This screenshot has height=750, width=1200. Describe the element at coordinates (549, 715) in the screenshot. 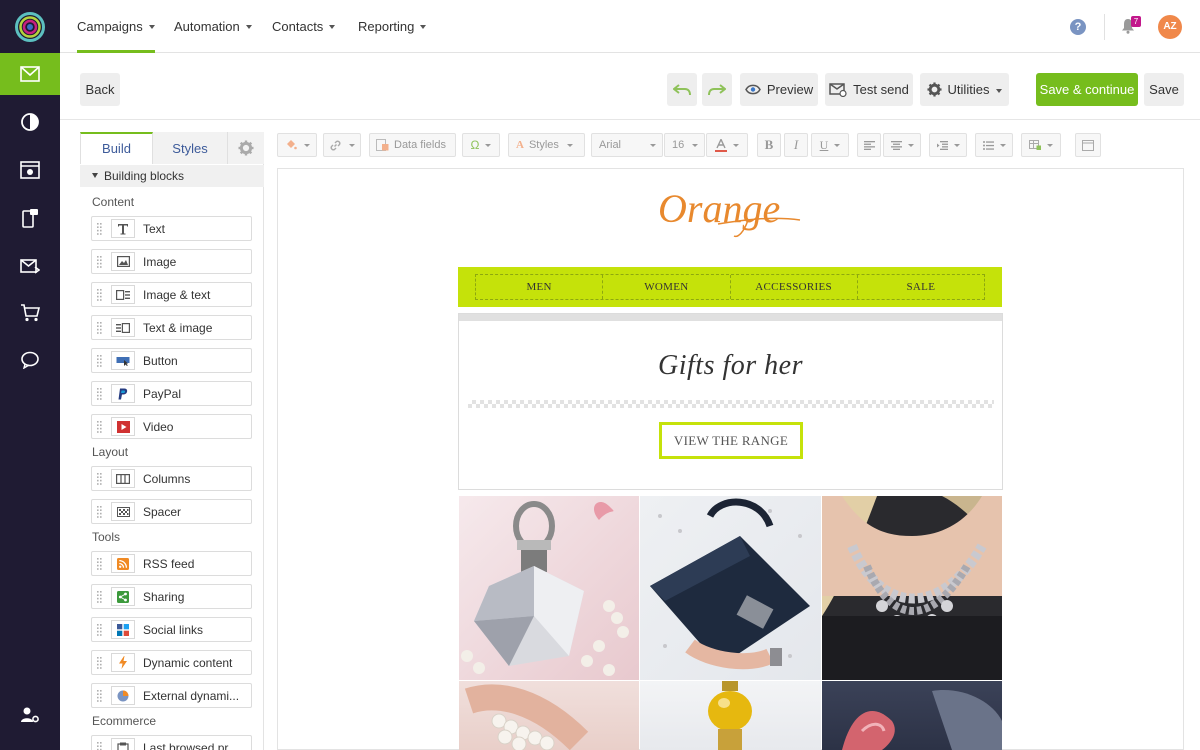

I see `pearls-photo` at that location.